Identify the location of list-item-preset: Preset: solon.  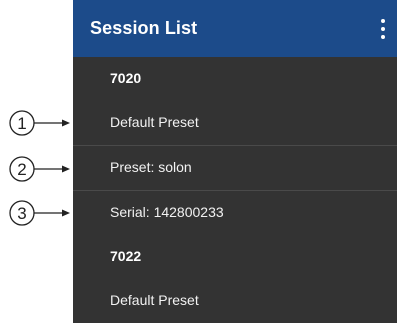
(235, 168).